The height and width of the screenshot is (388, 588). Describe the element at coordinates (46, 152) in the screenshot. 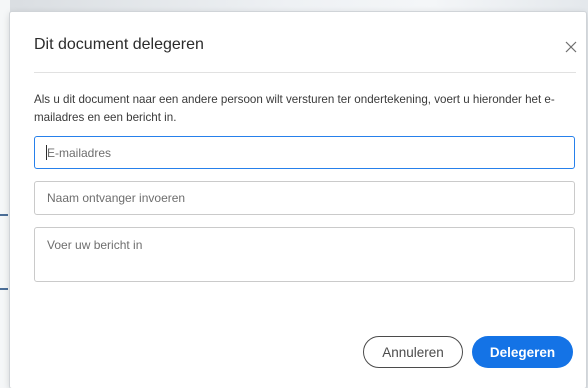

I see `text-cursor` at that location.